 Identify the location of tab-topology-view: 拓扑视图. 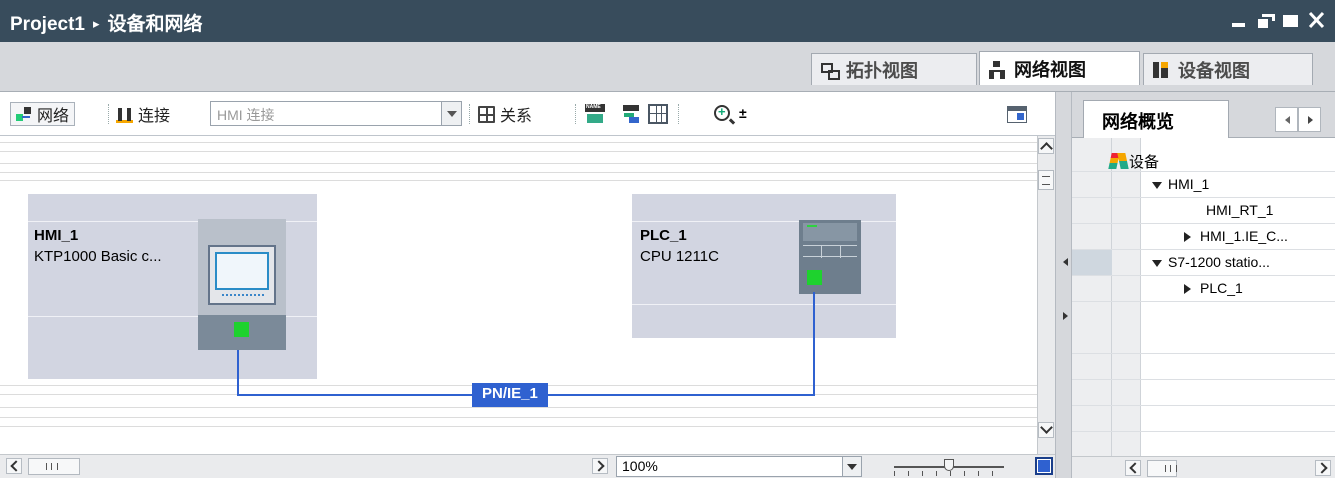
(894, 69).